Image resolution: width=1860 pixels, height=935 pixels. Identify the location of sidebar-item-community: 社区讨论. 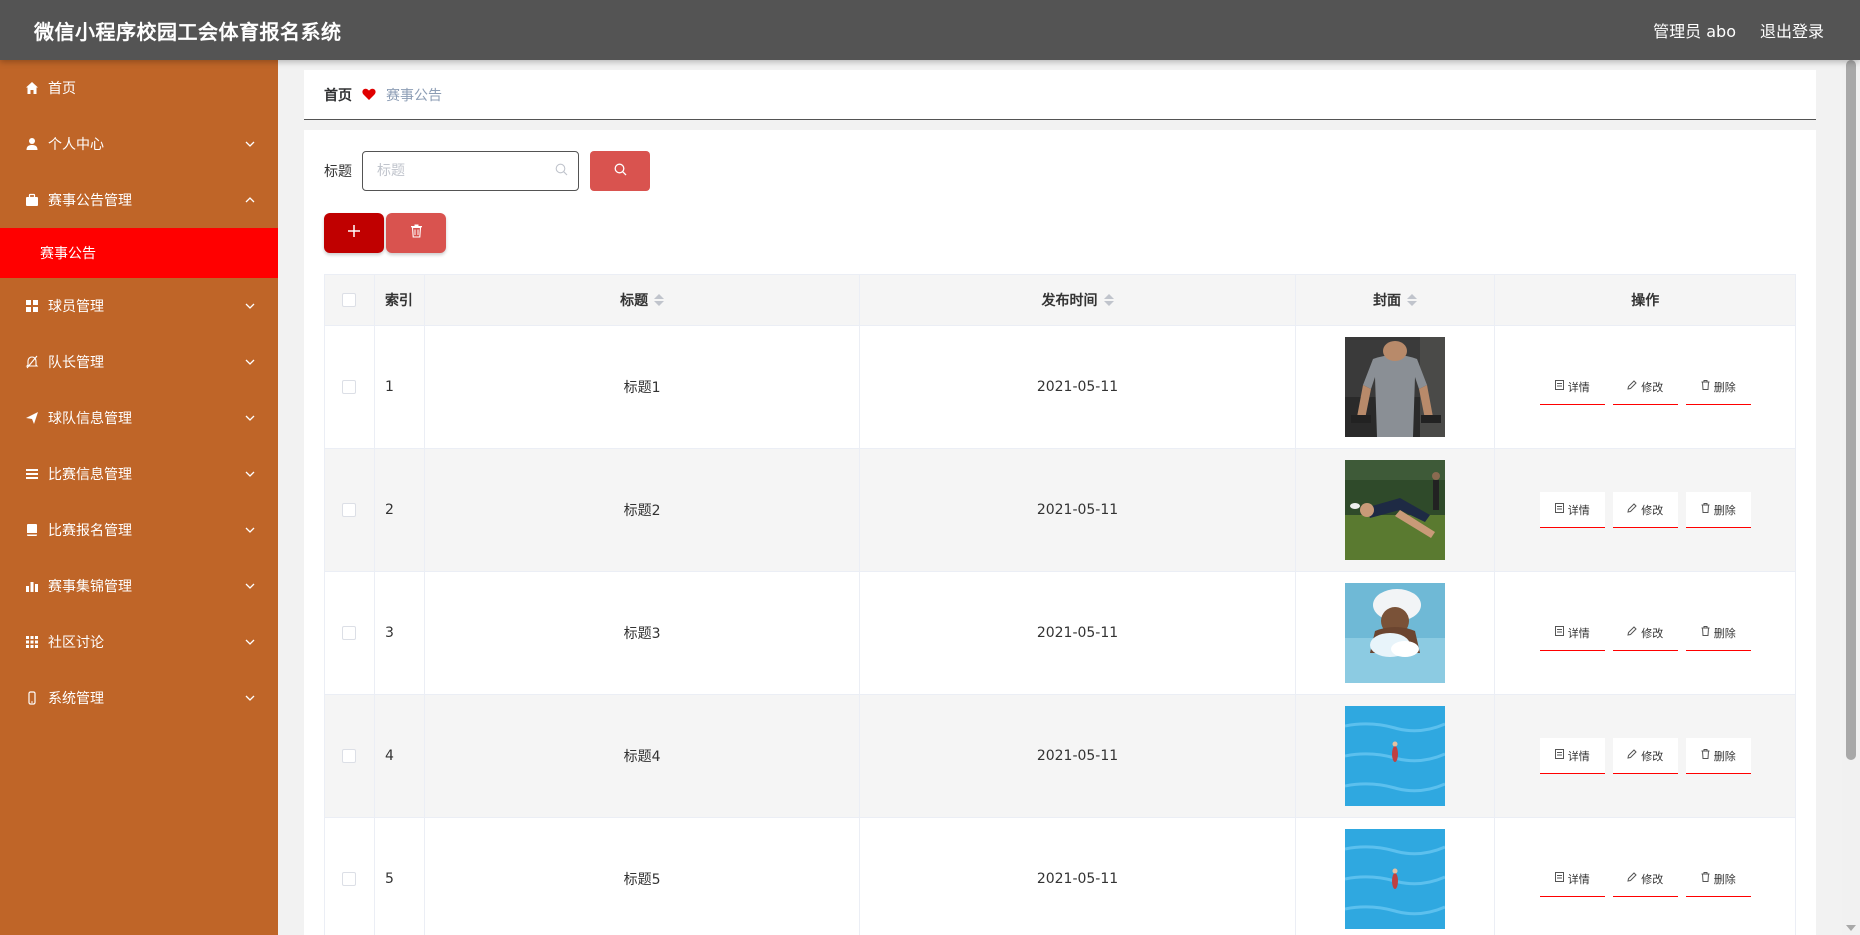
(139, 642).